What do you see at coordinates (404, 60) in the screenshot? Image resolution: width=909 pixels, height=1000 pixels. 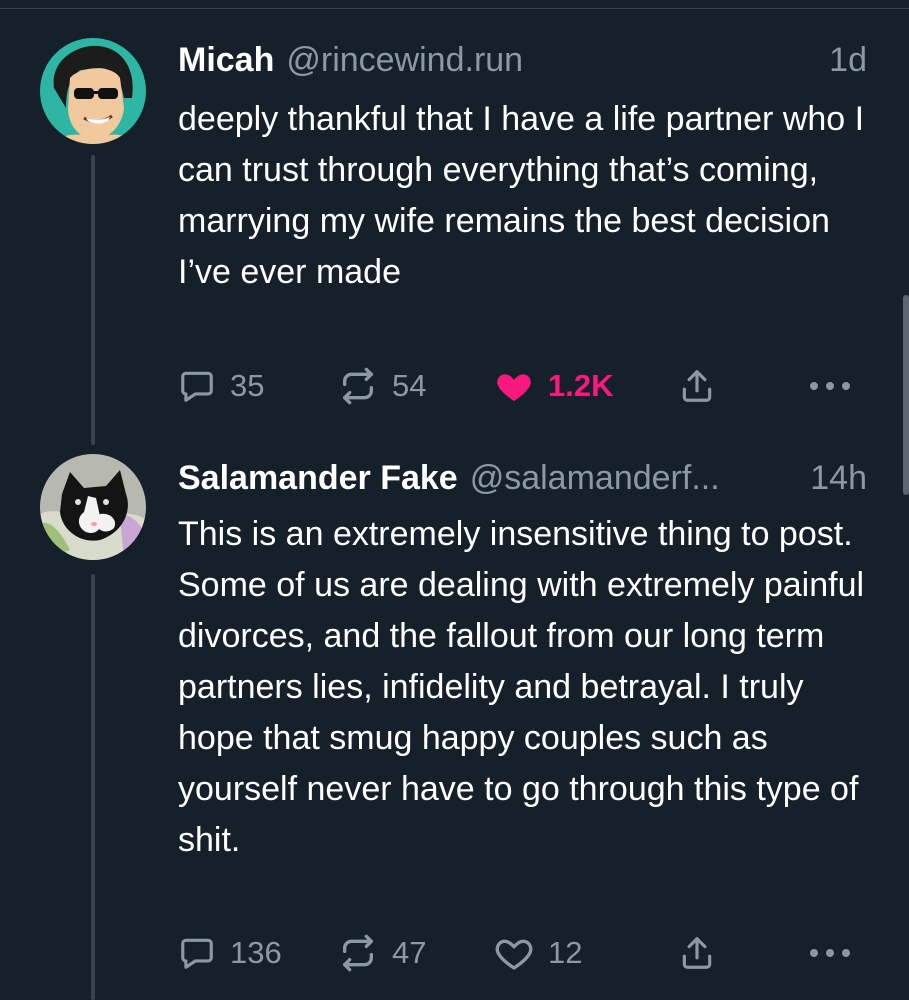 I see `author-handle: @rincewind.run` at bounding box center [404, 60].